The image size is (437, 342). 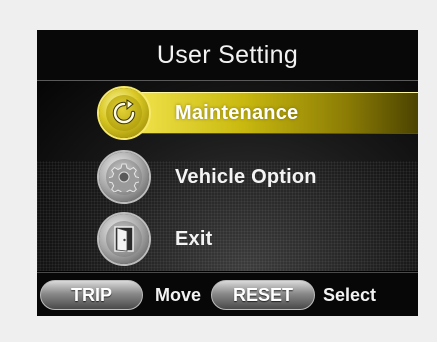 I want to click on menu-item-label: Maintenance, so click(x=237, y=112).